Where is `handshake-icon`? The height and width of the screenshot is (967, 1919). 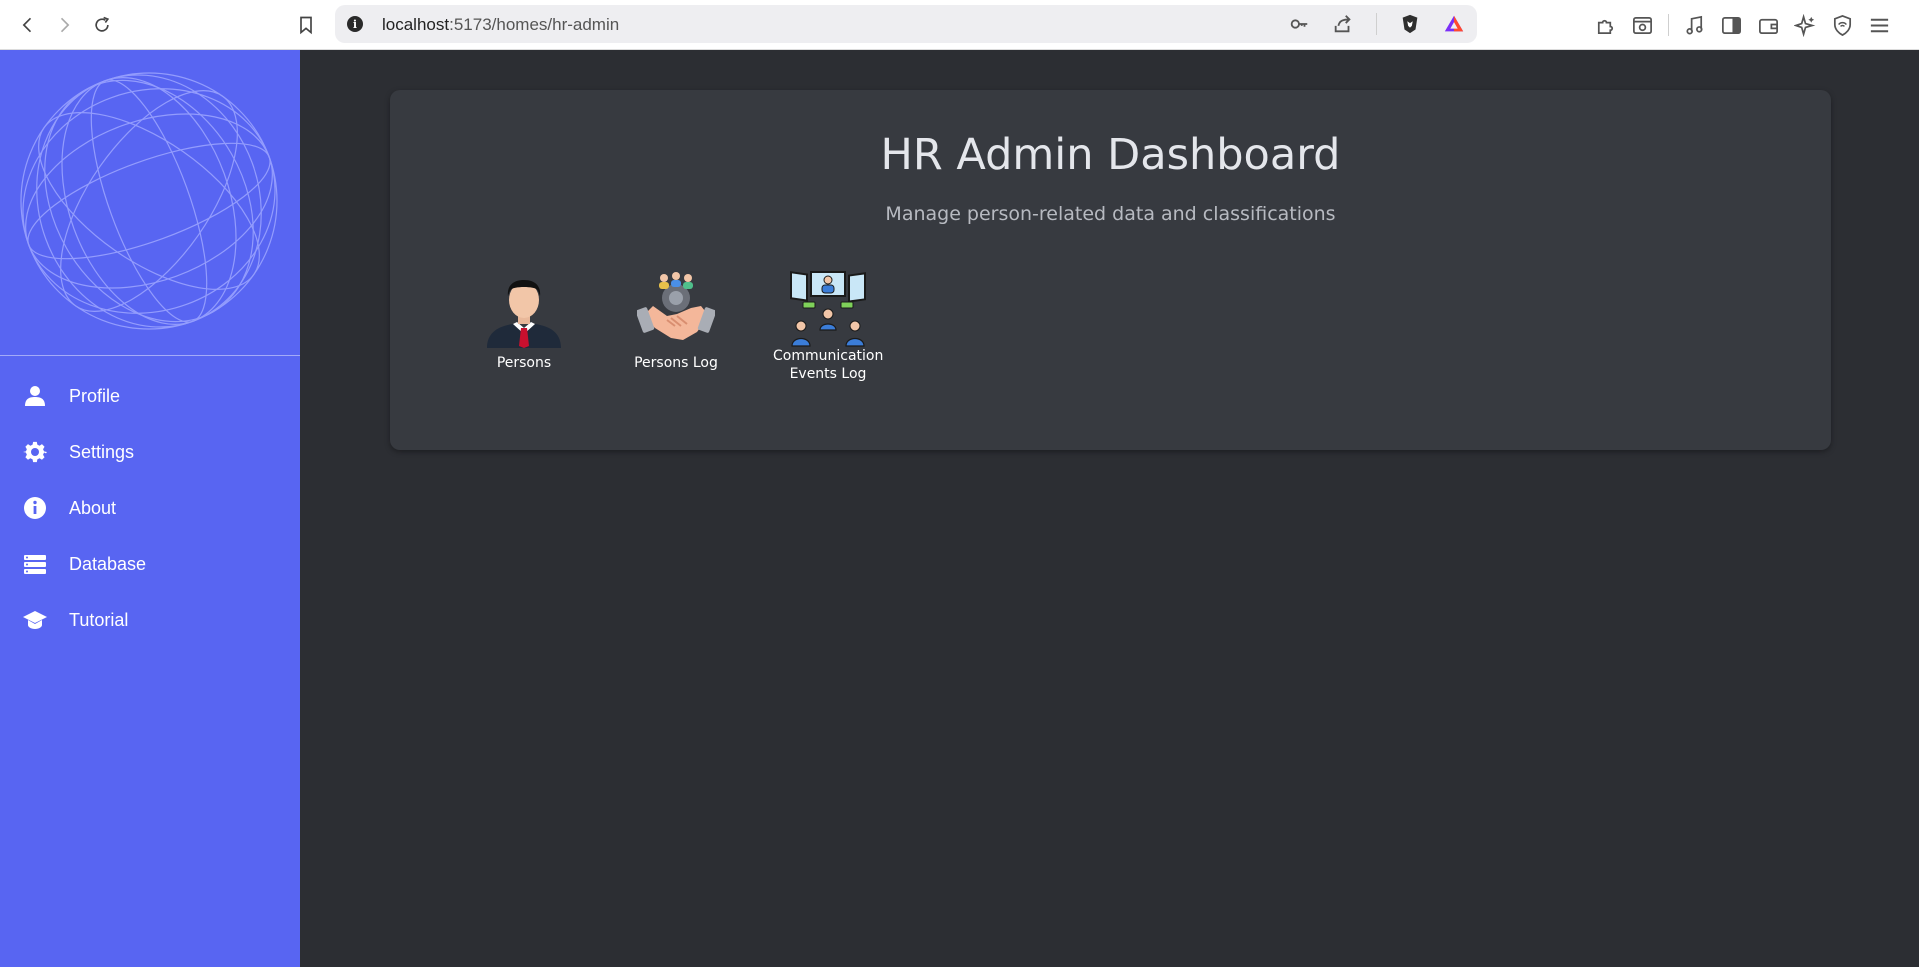 handshake-icon is located at coordinates (676, 306).